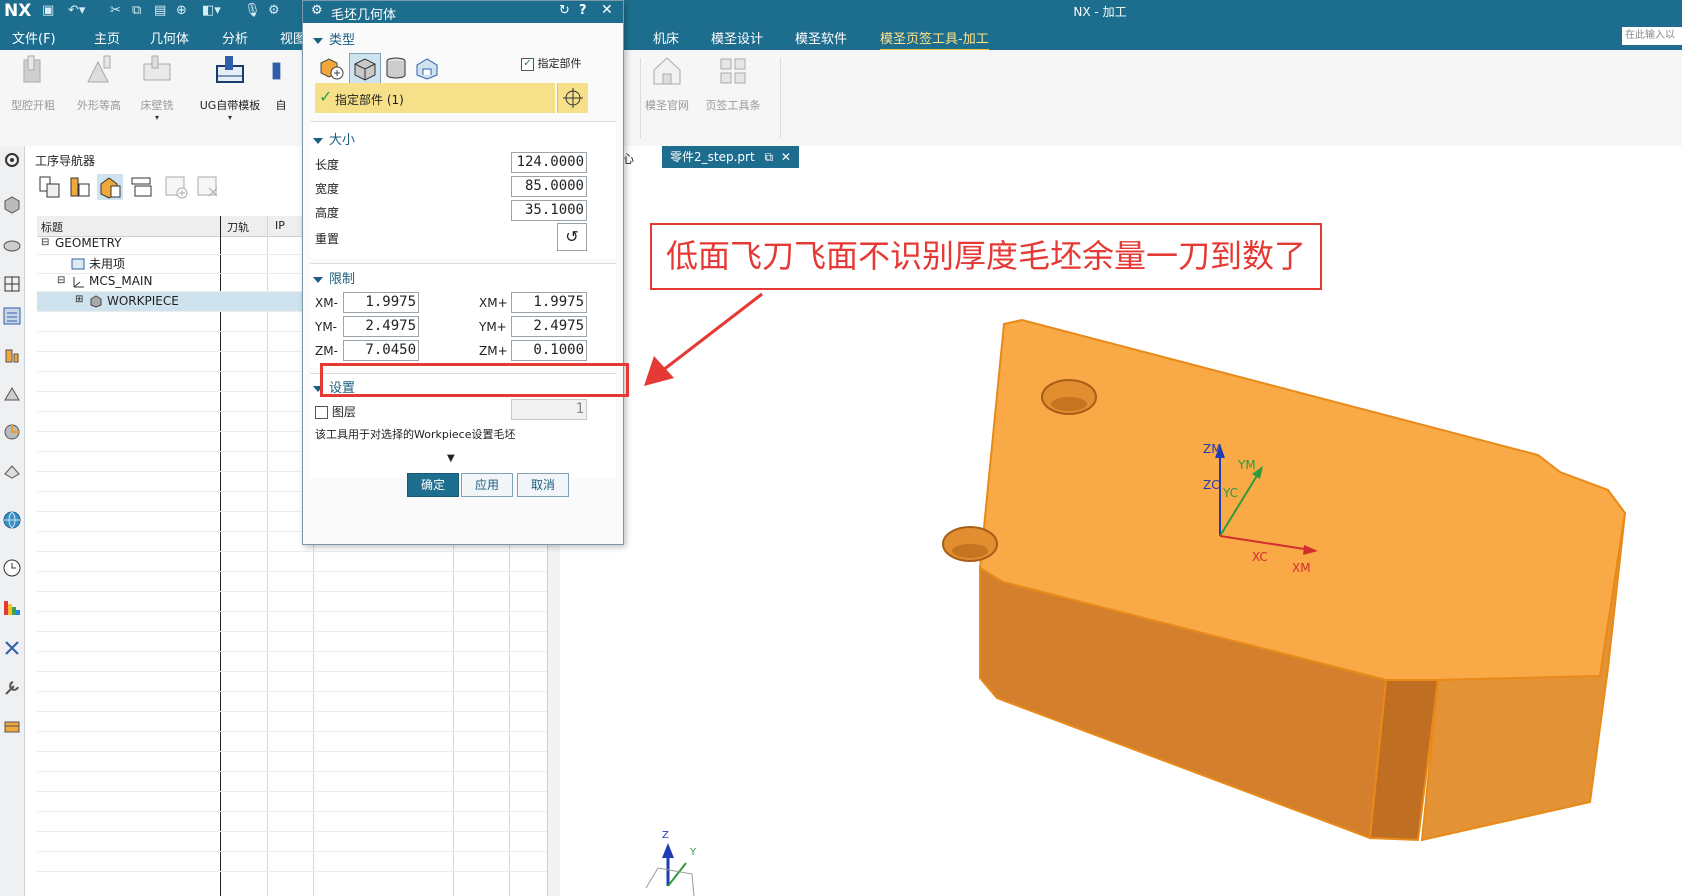  What do you see at coordinates (435, 98) in the screenshot?
I see `specify-part-selector: ✓ 指定部件 (1)` at bounding box center [435, 98].